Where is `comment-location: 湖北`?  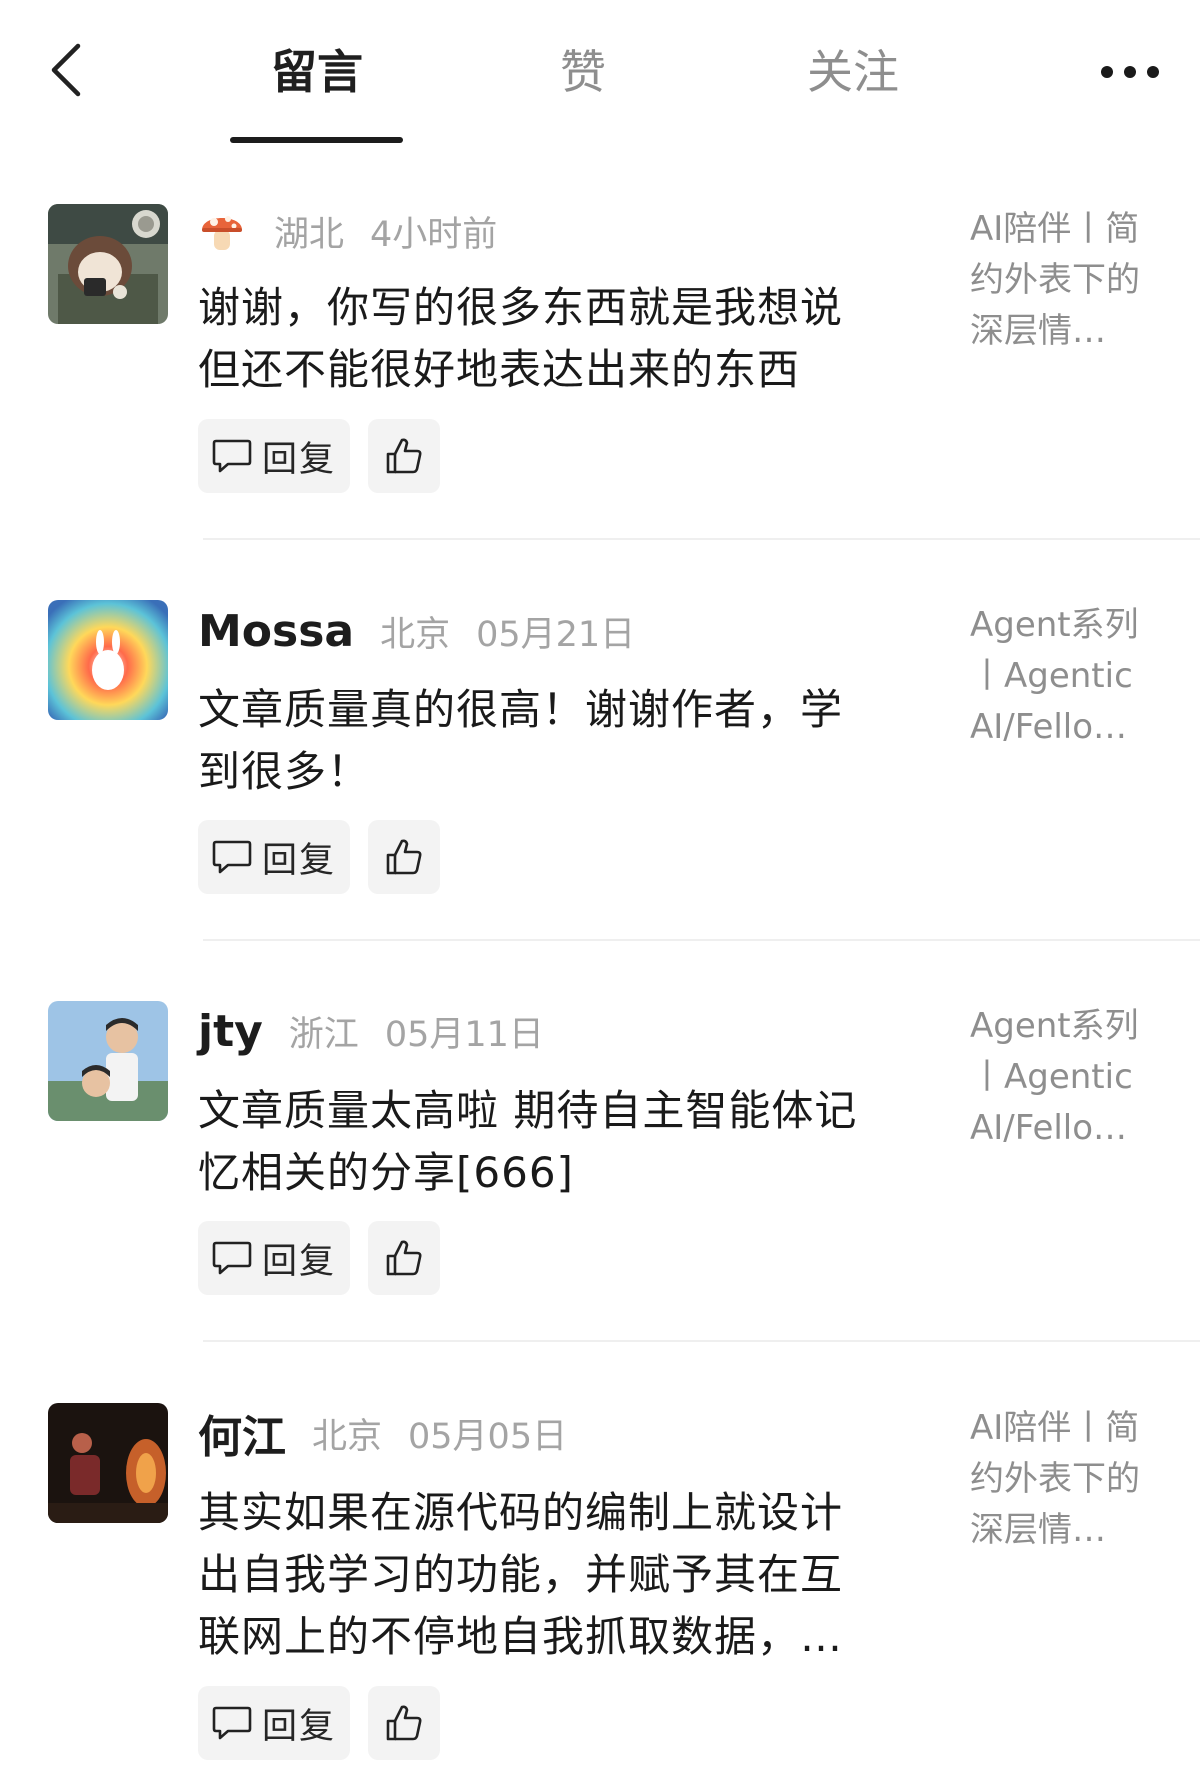 comment-location: 湖北 is located at coordinates (309, 234).